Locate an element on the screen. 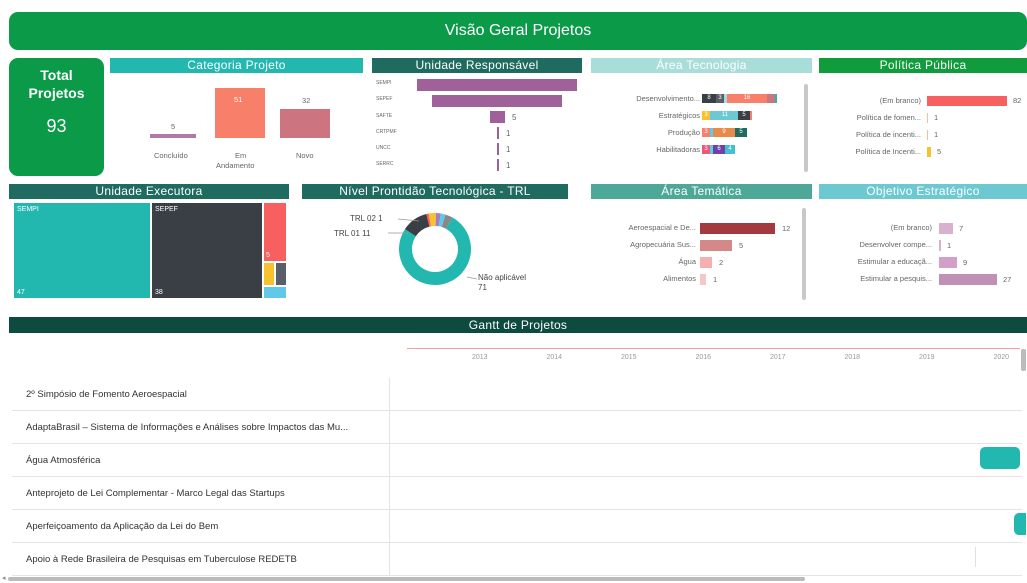 Image resolution: width=1027 pixels, height=583 pixels. categoria-chart: 5 Concluído 51 Em Andamento 32 Novo is located at coordinates (236, 126).